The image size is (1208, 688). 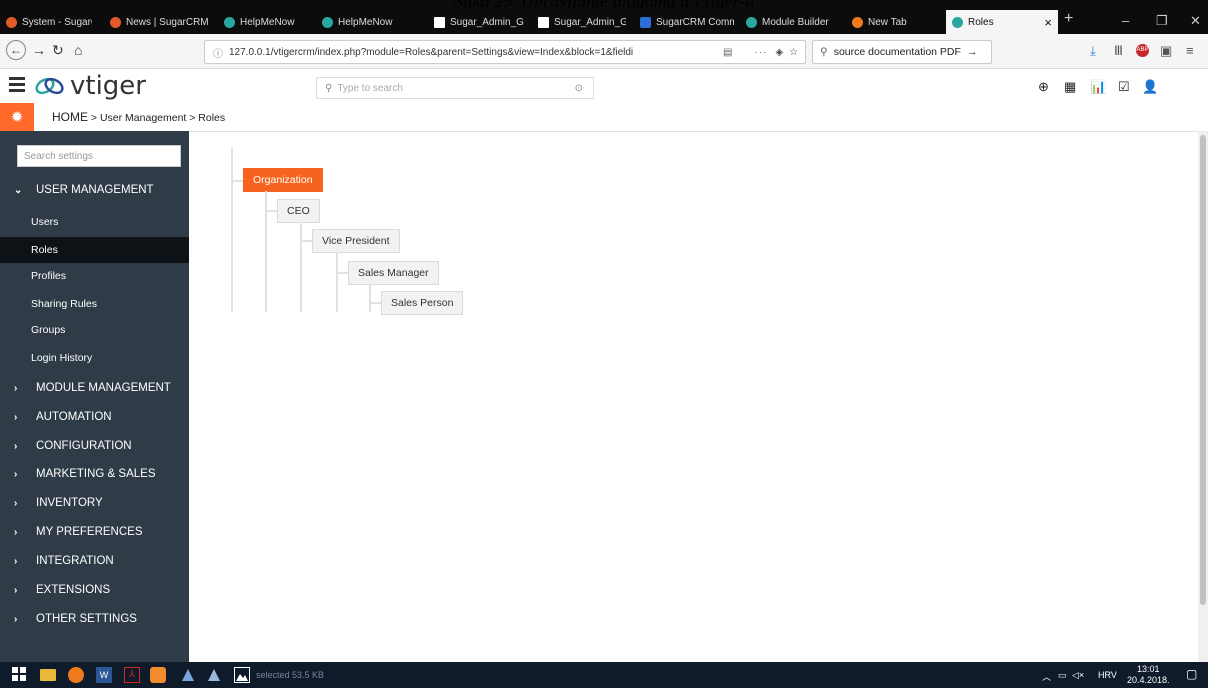 I want to click on quick-create-icon: ⊕, so click(x=1043, y=87).